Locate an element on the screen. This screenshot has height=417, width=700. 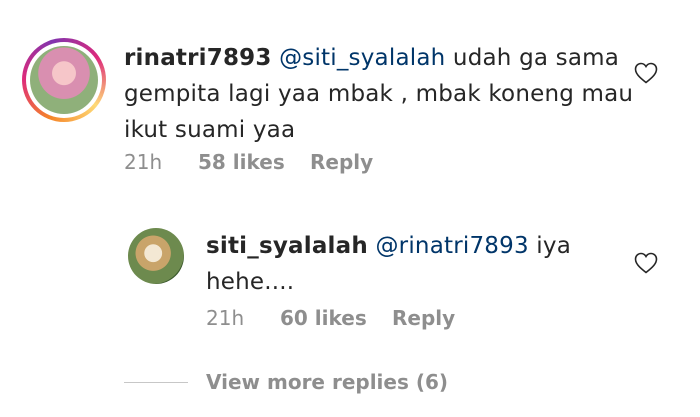
likes-count: 58 likes is located at coordinates (241, 162).